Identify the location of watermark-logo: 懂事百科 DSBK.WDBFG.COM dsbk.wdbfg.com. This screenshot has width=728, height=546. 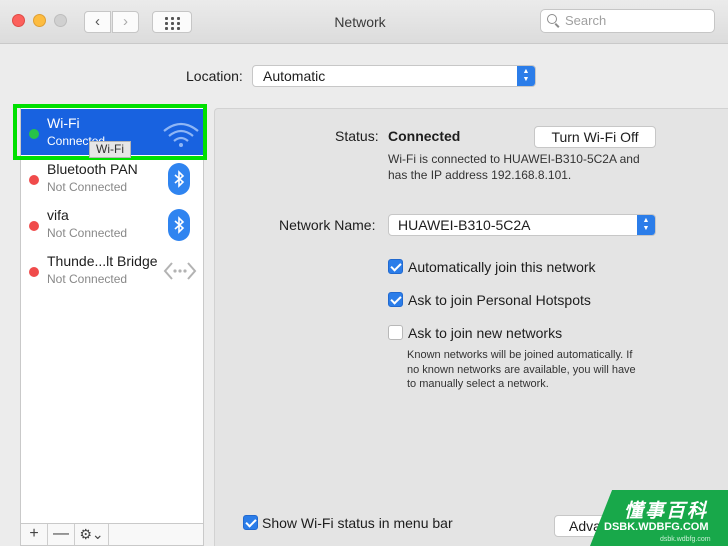
(659, 518).